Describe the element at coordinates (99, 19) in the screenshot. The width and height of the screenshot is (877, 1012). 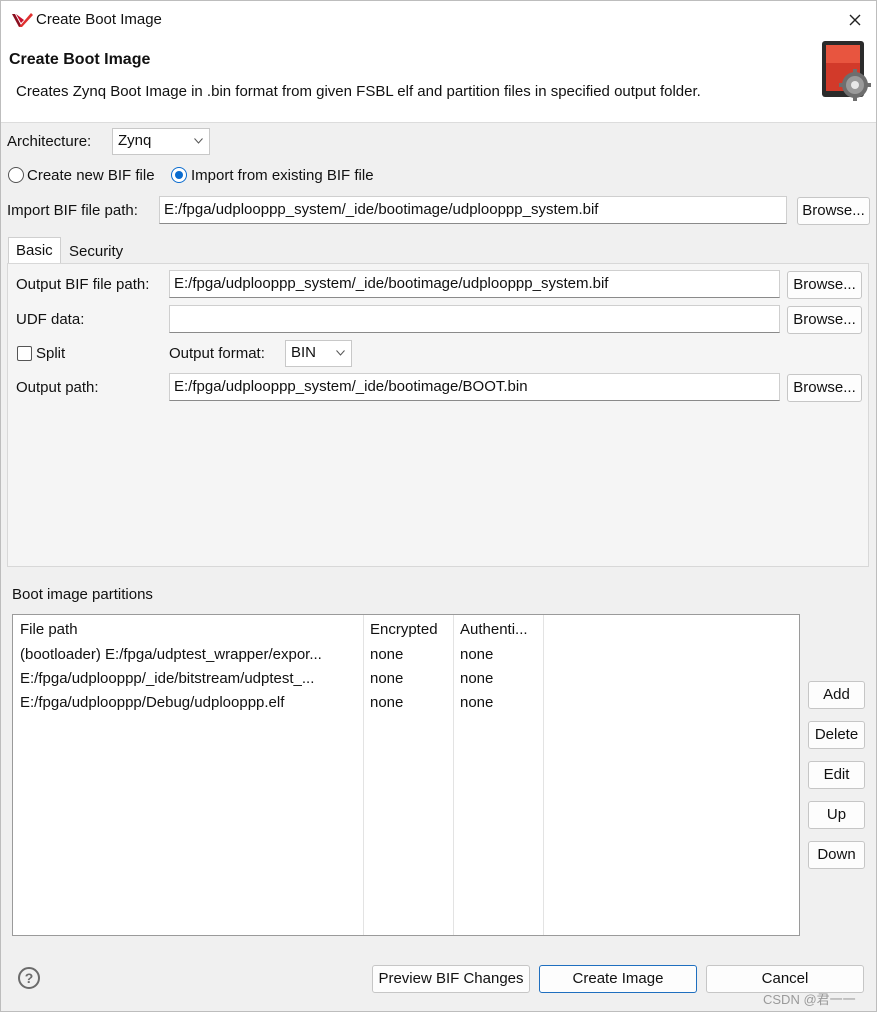
I see `window-title: Create Boot Image` at that location.